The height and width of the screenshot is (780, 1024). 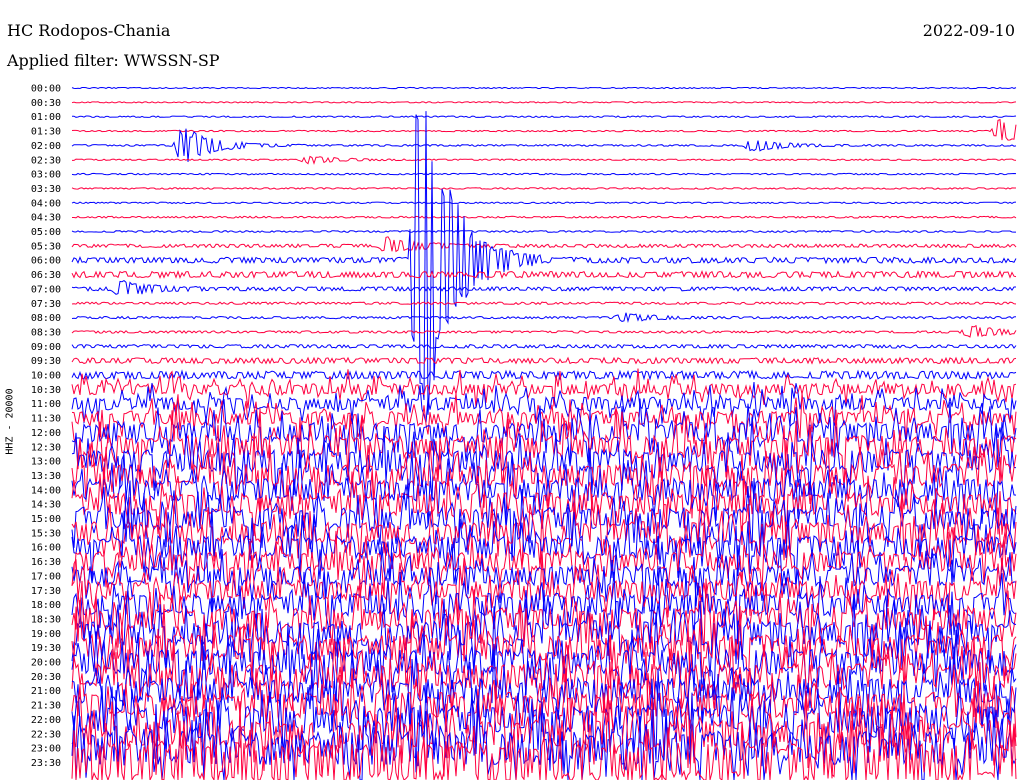 What do you see at coordinates (46, 519) in the screenshot?
I see `time-tick-label: 15:00` at bounding box center [46, 519].